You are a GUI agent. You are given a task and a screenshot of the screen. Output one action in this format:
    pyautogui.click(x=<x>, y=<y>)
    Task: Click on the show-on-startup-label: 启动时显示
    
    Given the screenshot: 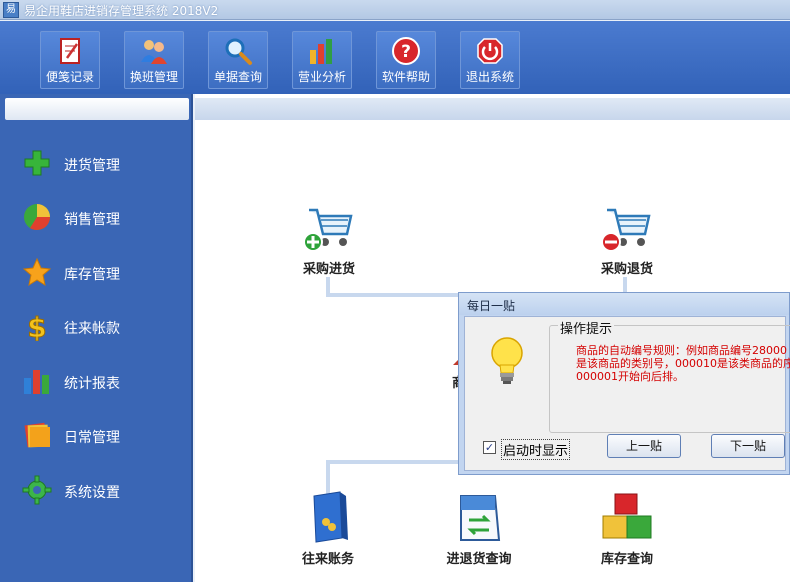 What is the action you would take?
    pyautogui.click(x=536, y=449)
    